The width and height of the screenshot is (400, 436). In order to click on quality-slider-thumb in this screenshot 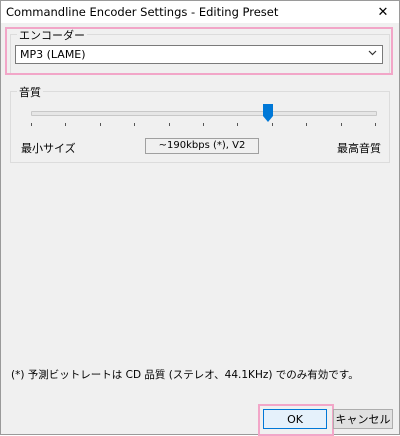, I will do `click(268, 113)`.